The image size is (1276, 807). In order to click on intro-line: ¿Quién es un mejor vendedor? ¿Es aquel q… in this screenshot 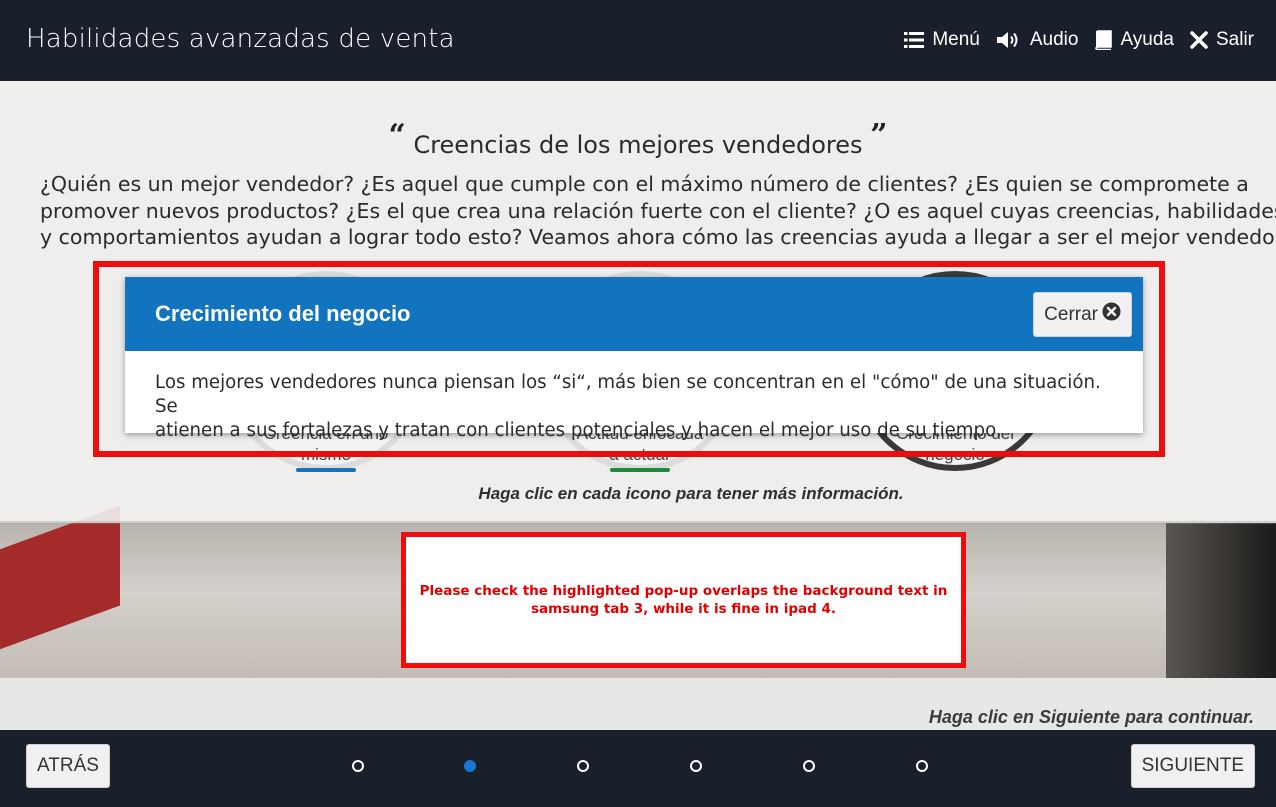, I will do `click(644, 184)`.